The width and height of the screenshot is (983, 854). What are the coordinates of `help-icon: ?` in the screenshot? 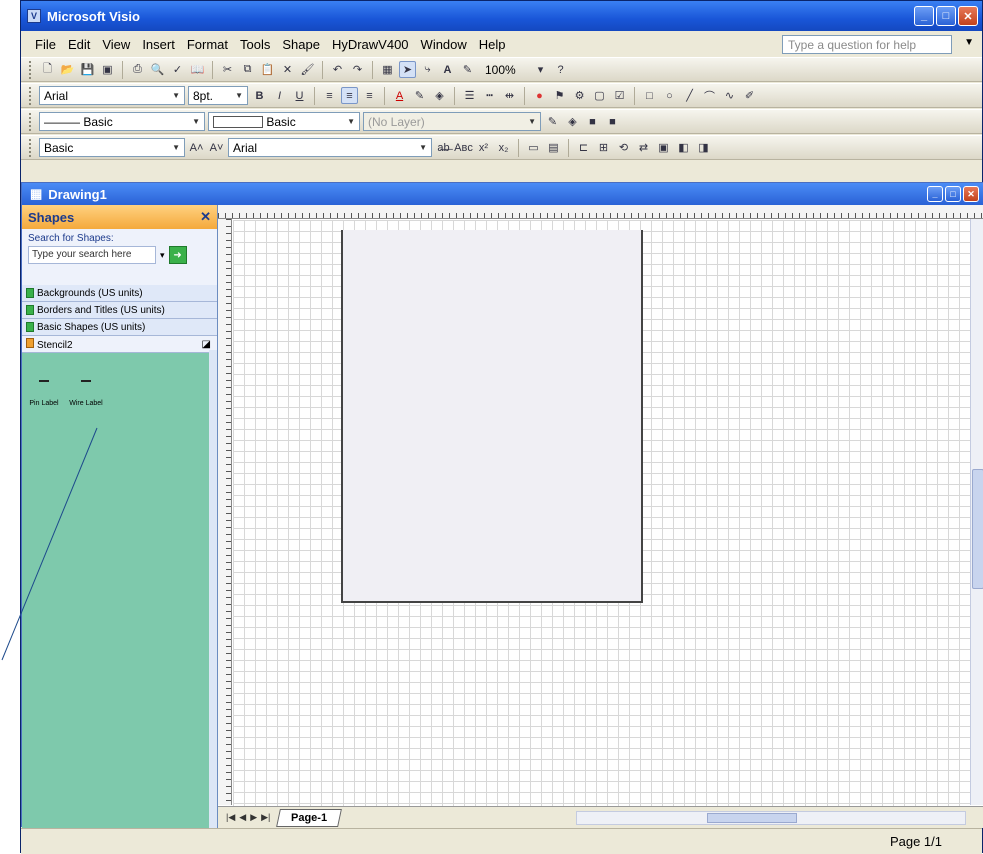 It's located at (560, 69).